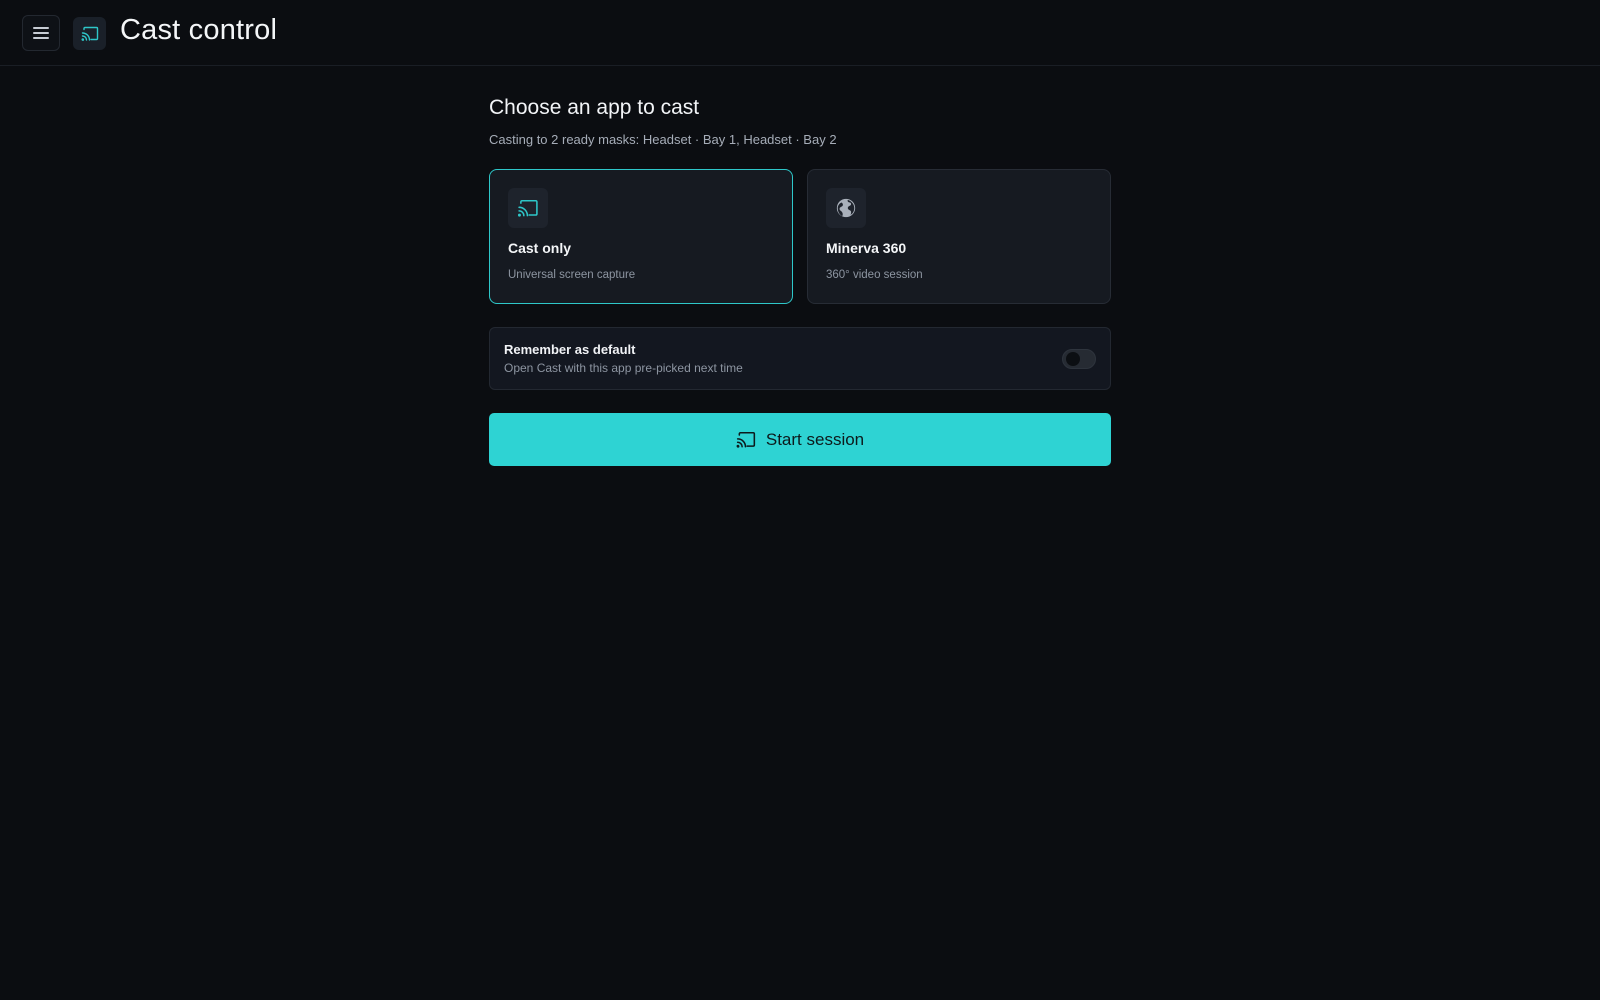 Image resolution: width=1600 pixels, height=1000 pixels. Describe the element at coordinates (199, 30) in the screenshot. I see `app-title: Cast control` at that location.